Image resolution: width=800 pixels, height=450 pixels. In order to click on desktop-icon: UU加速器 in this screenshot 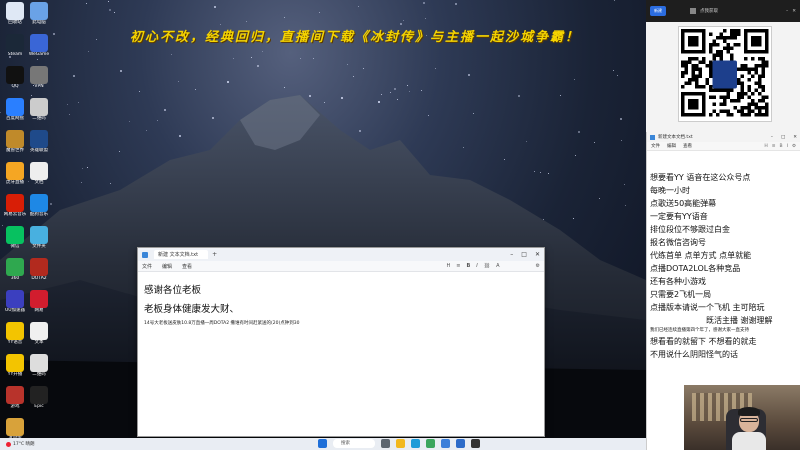, I will do `click(15, 305)`.